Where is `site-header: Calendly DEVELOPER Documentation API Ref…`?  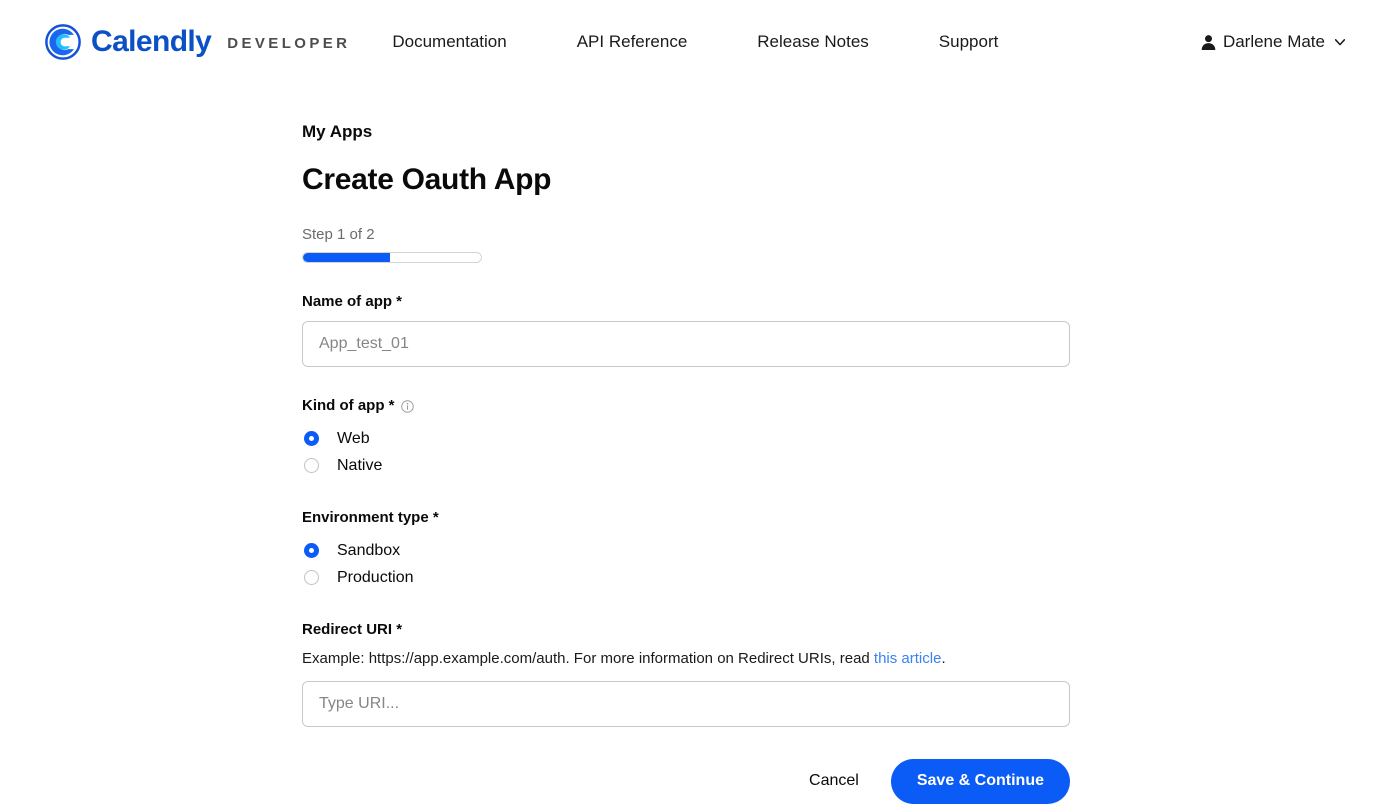 site-header: Calendly DEVELOPER Documentation API Ref… is located at coordinates (697, 42).